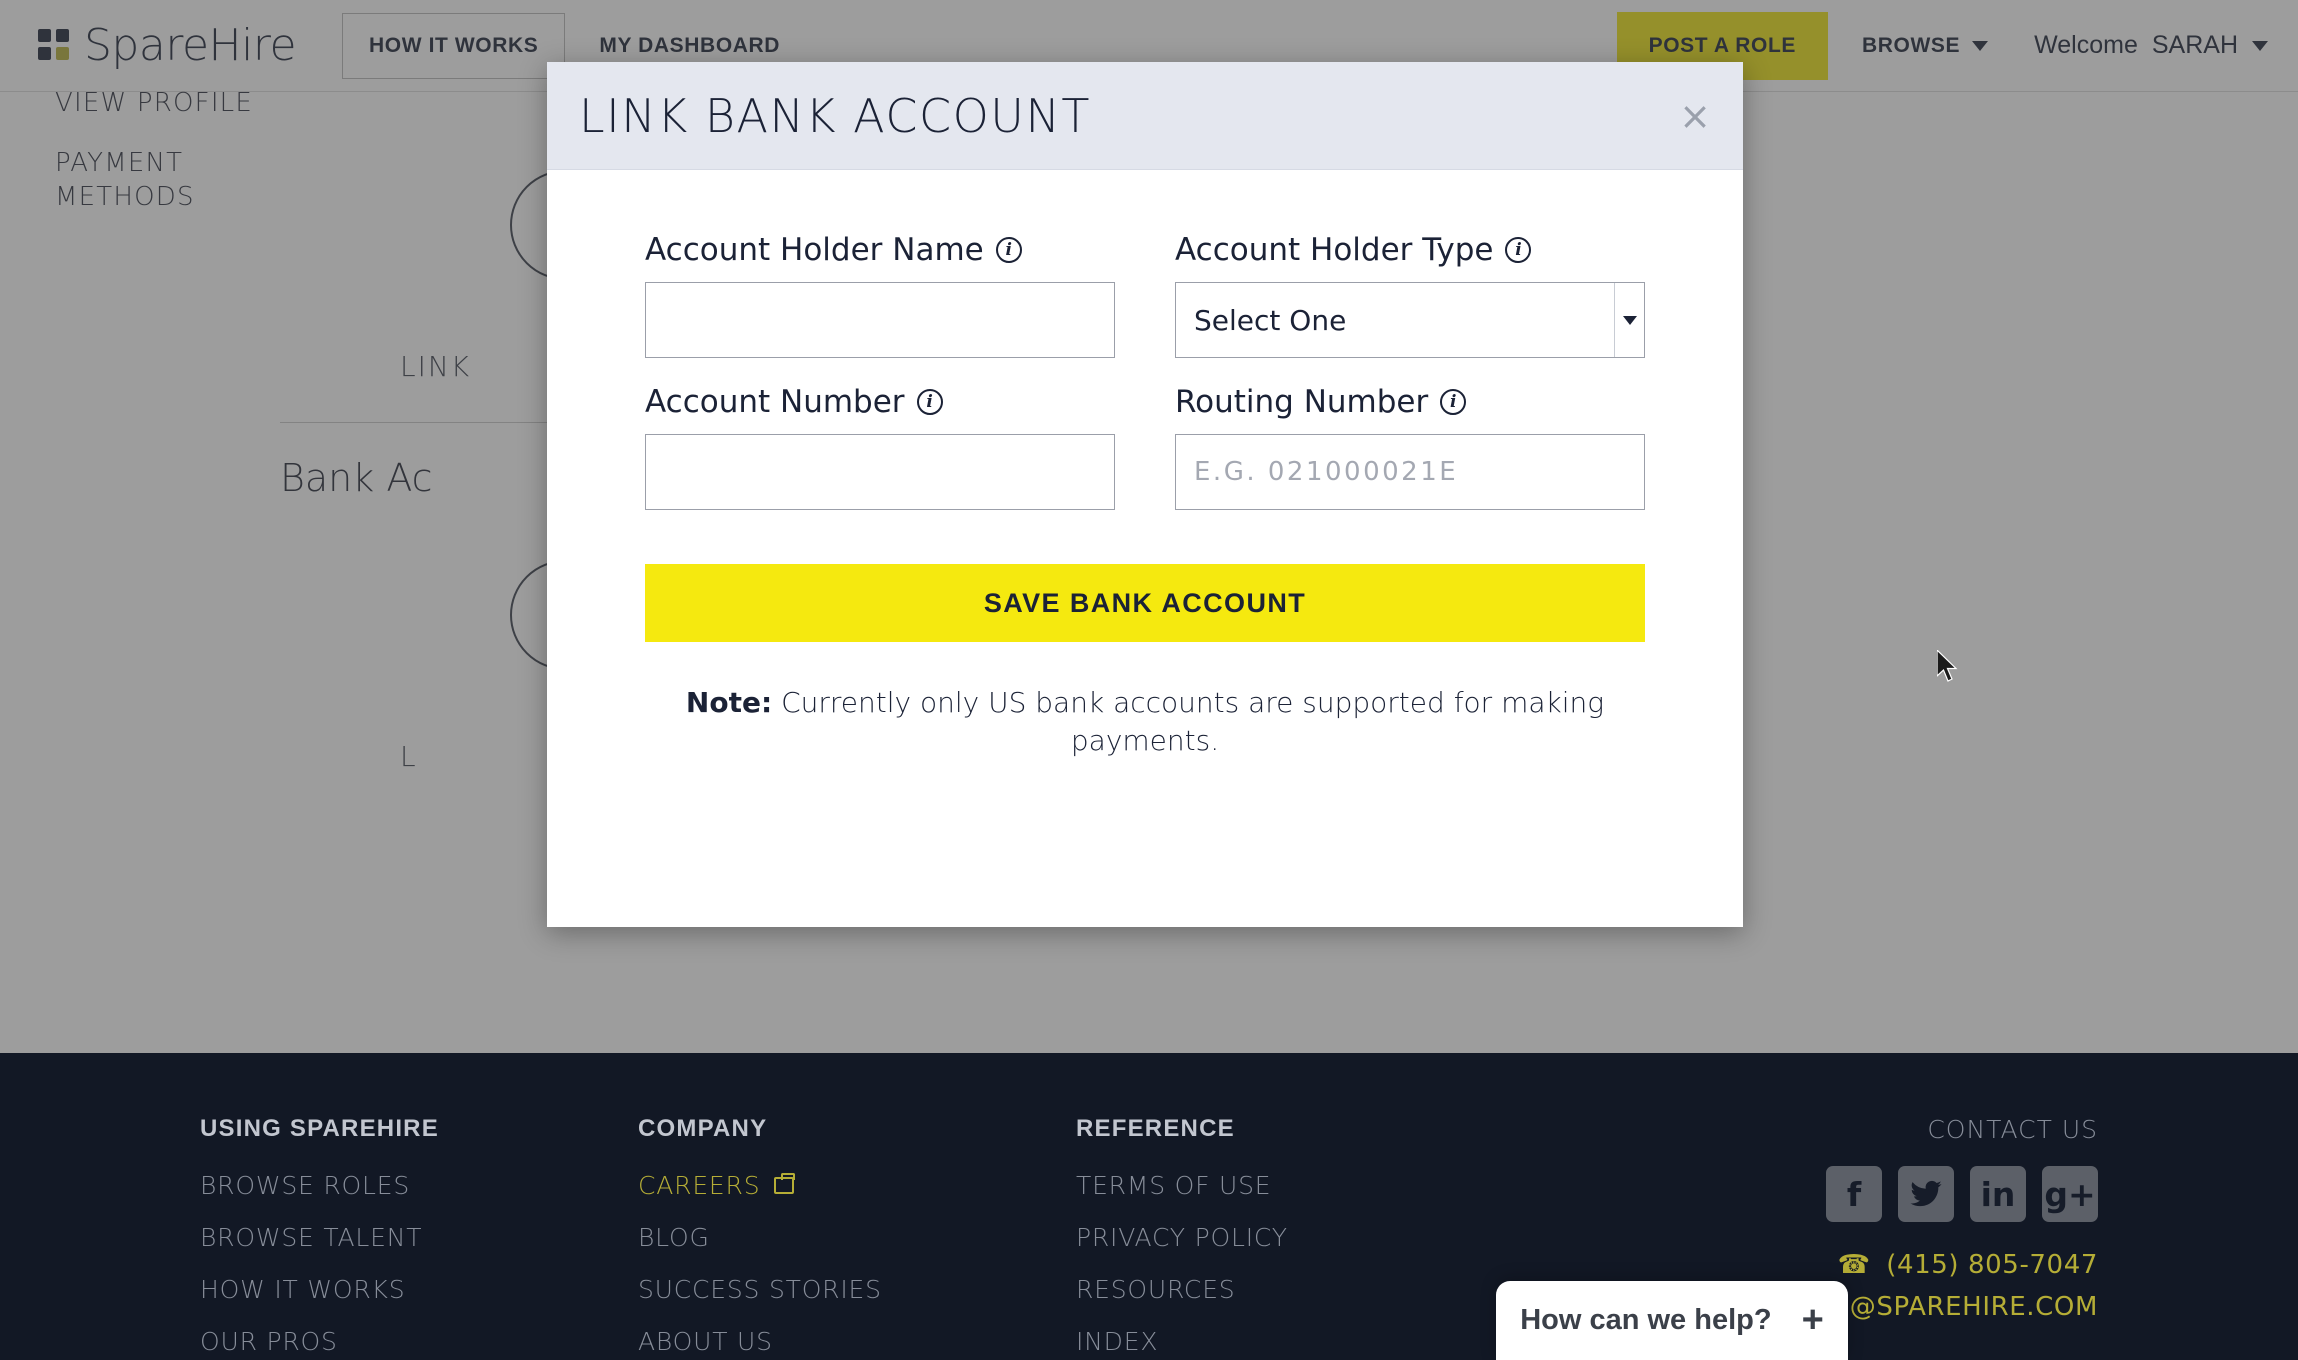 This screenshot has width=2298, height=1360. I want to click on label-account-number: Account Number i, so click(880, 402).